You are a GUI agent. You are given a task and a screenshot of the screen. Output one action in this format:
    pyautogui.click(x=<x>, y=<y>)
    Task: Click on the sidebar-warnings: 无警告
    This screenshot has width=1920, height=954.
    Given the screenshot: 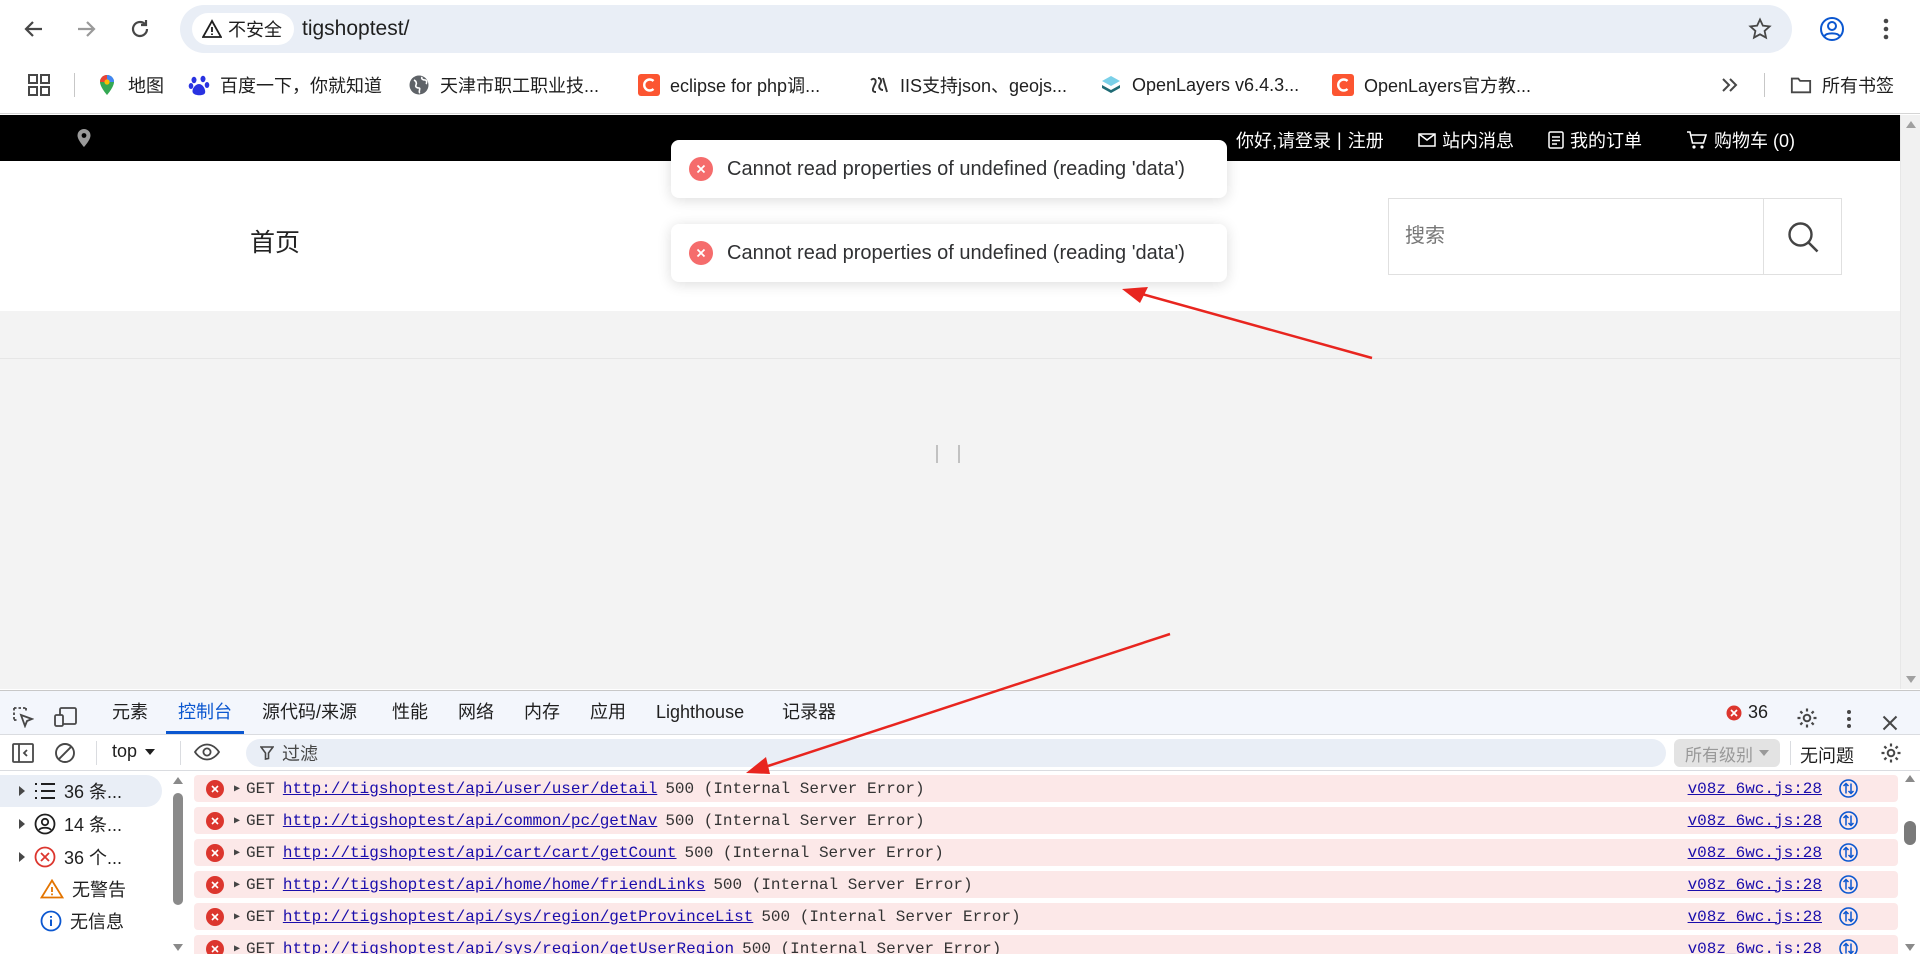 What is the action you would take?
    pyautogui.click(x=81, y=889)
    